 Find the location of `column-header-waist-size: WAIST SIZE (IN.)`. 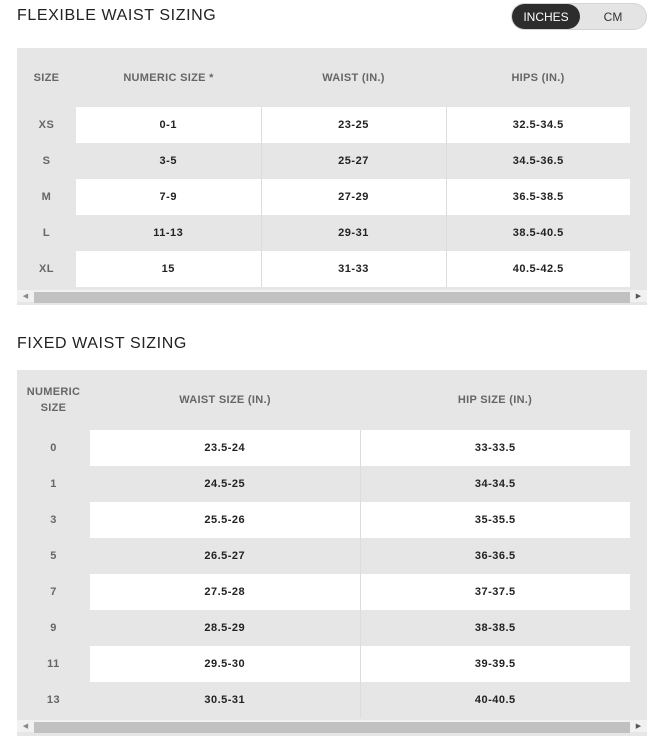

column-header-waist-size: WAIST SIZE (IN.) is located at coordinates (225, 400).